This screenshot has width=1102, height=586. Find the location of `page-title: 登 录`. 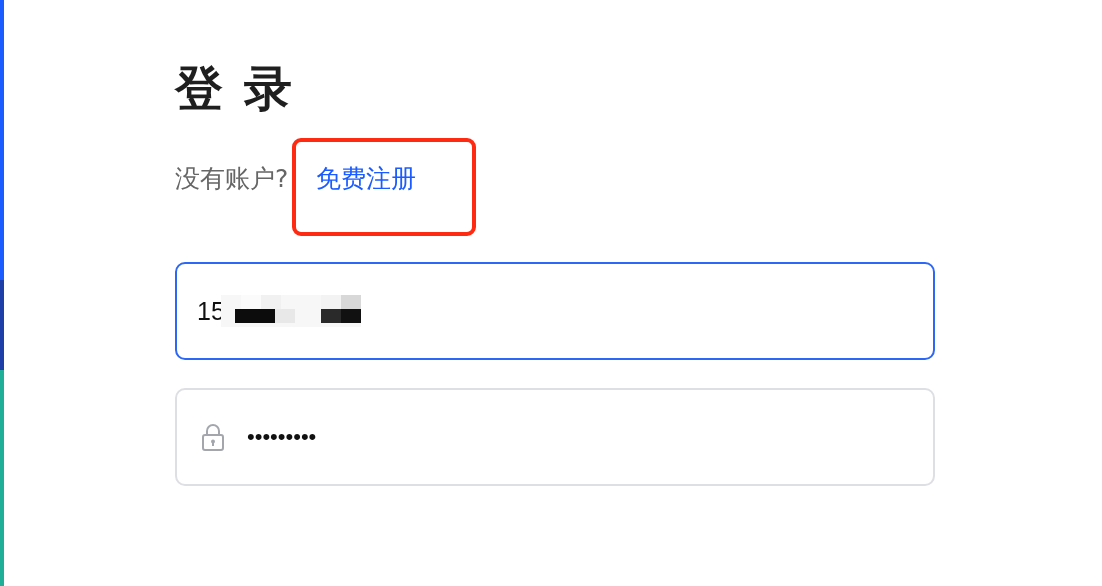

page-title: 登 录 is located at coordinates (235, 88).